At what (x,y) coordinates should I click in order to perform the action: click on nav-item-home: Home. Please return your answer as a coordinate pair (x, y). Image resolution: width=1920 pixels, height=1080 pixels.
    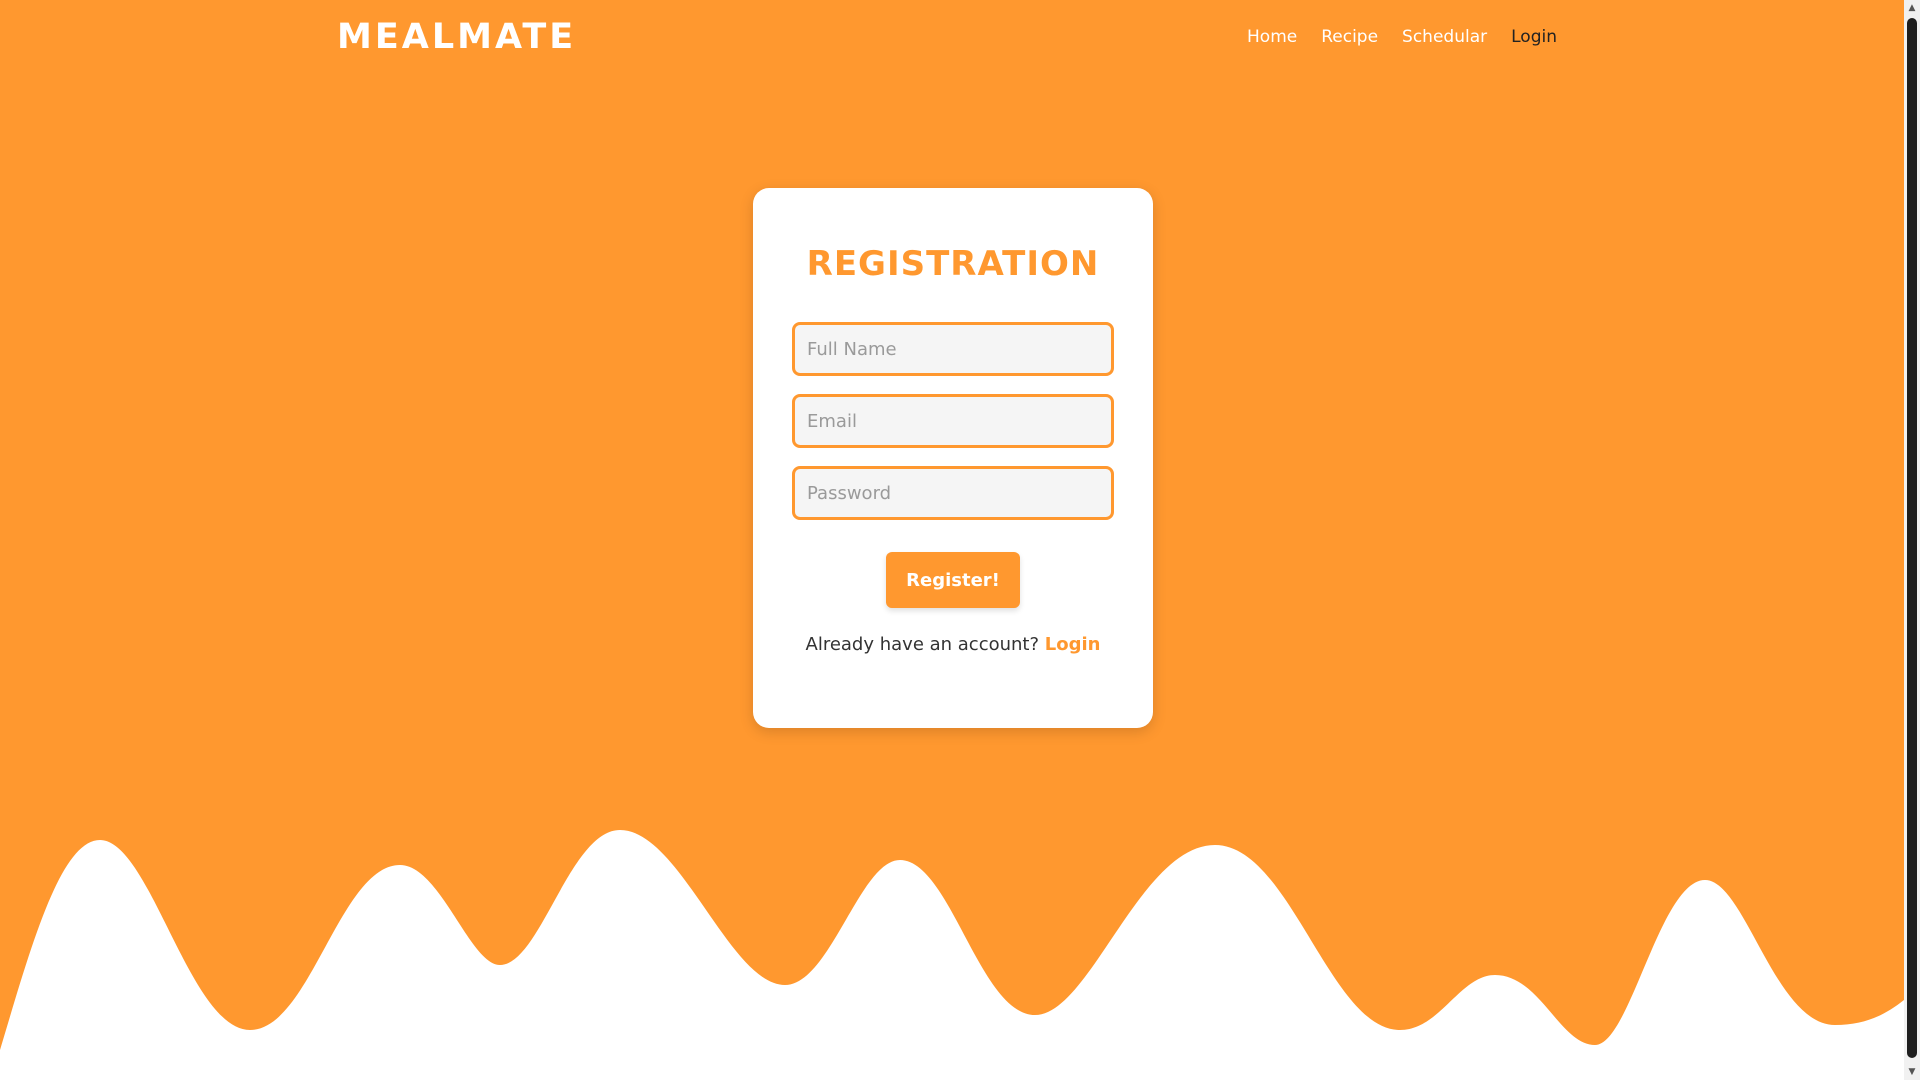
    Looking at the image, I should click on (1272, 37).